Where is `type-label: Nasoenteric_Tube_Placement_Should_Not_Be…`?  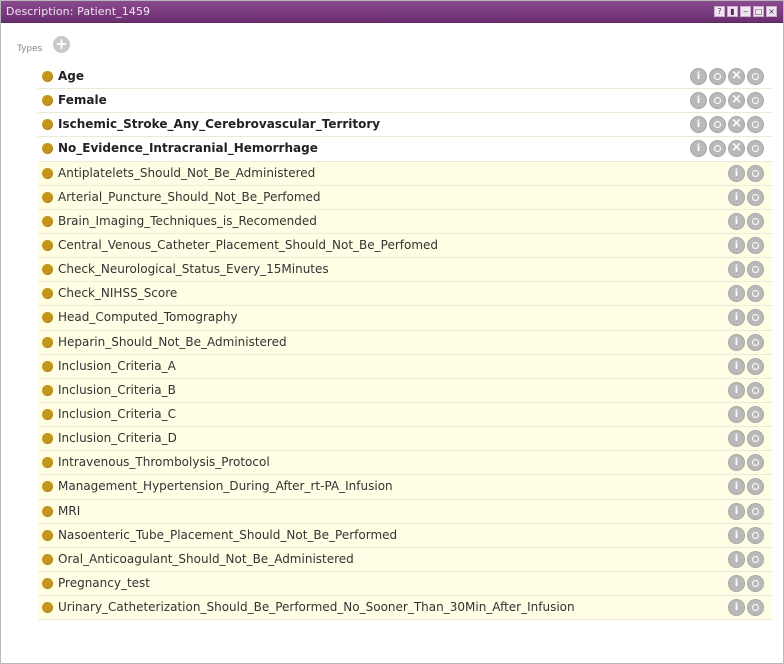 type-label: Nasoenteric_Tube_Placement_Should_Not_Be… is located at coordinates (228, 534).